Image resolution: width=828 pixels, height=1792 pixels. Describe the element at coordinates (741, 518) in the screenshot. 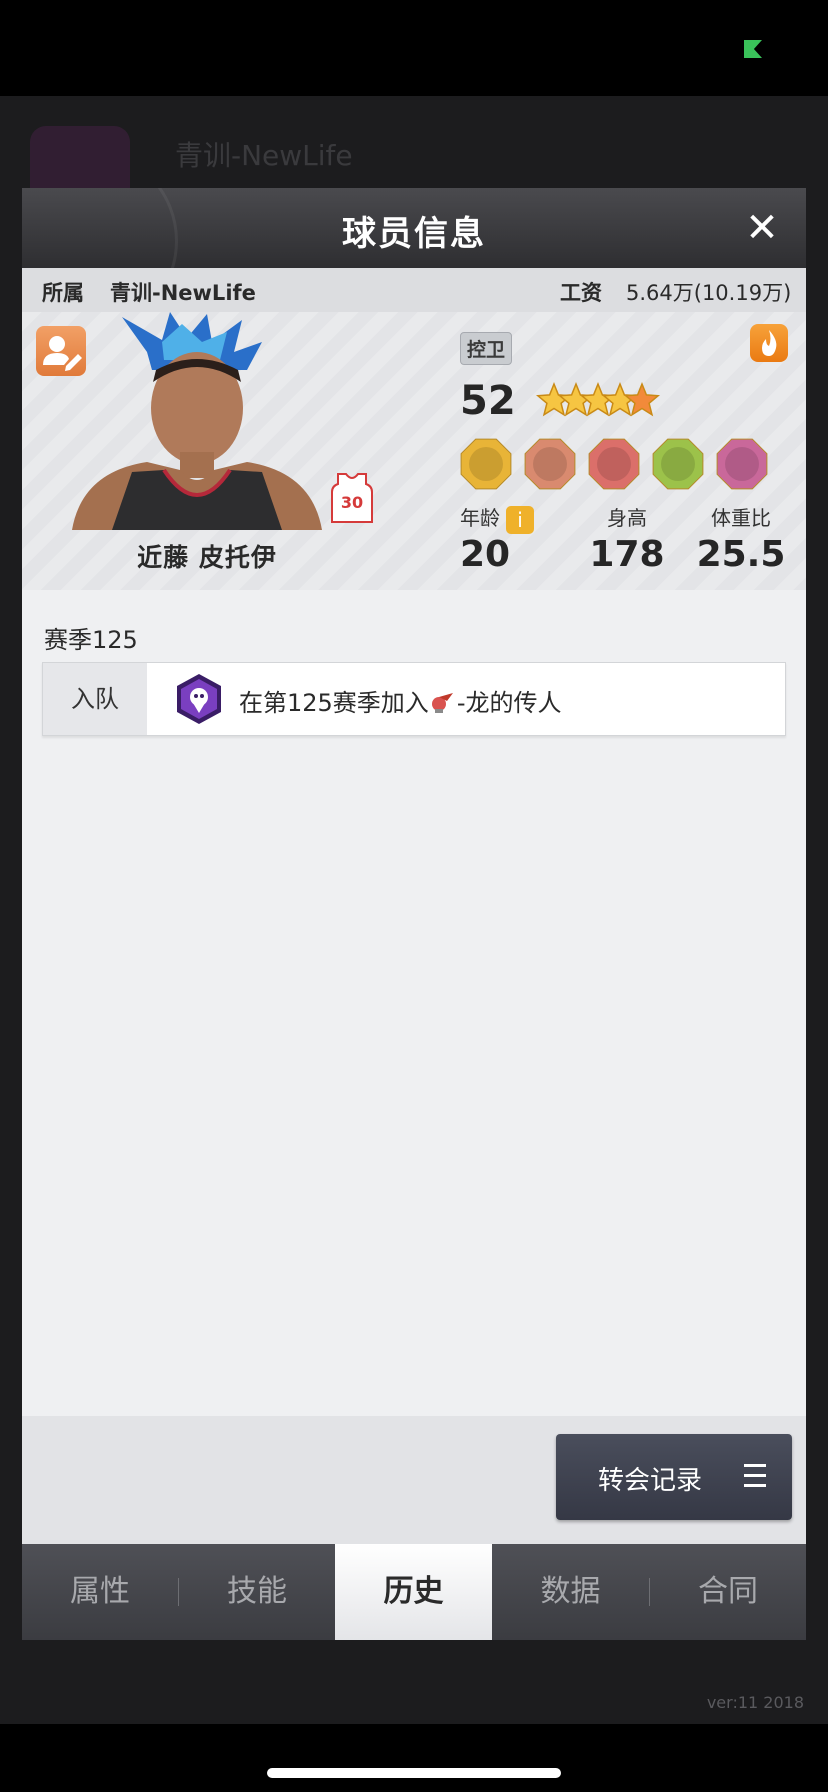

I see `stat-weight-ratio-label: 体重比` at that location.